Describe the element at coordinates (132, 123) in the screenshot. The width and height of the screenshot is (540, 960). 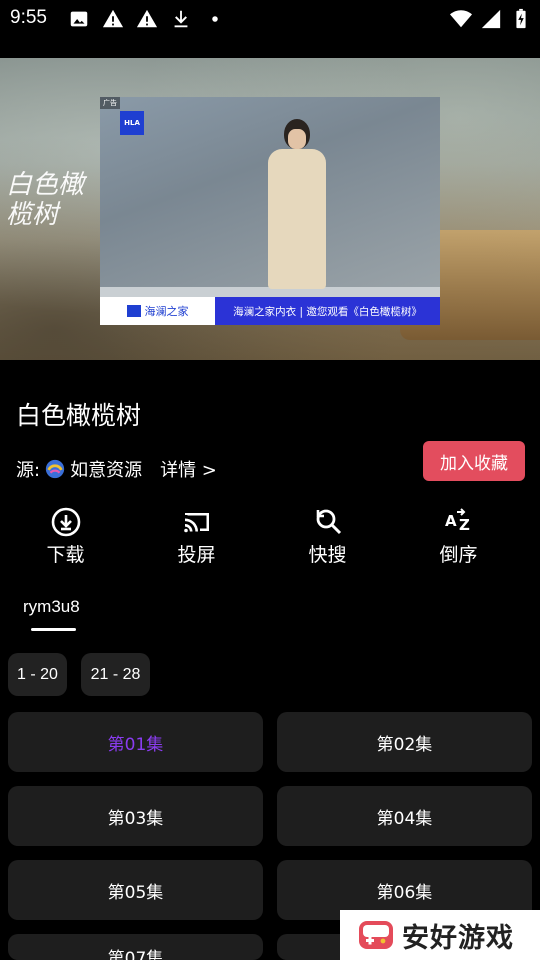
I see `ad-brand-logo: HLA` at that location.